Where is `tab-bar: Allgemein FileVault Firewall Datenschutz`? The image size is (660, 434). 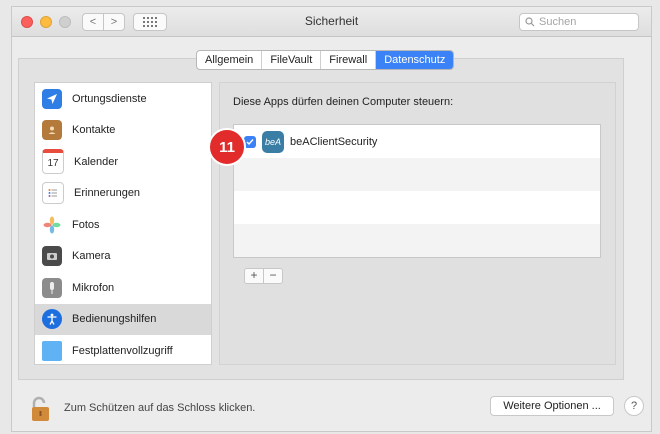
tab-bar: Allgemein FileVault Firewall Datenschutz is located at coordinates (325, 60).